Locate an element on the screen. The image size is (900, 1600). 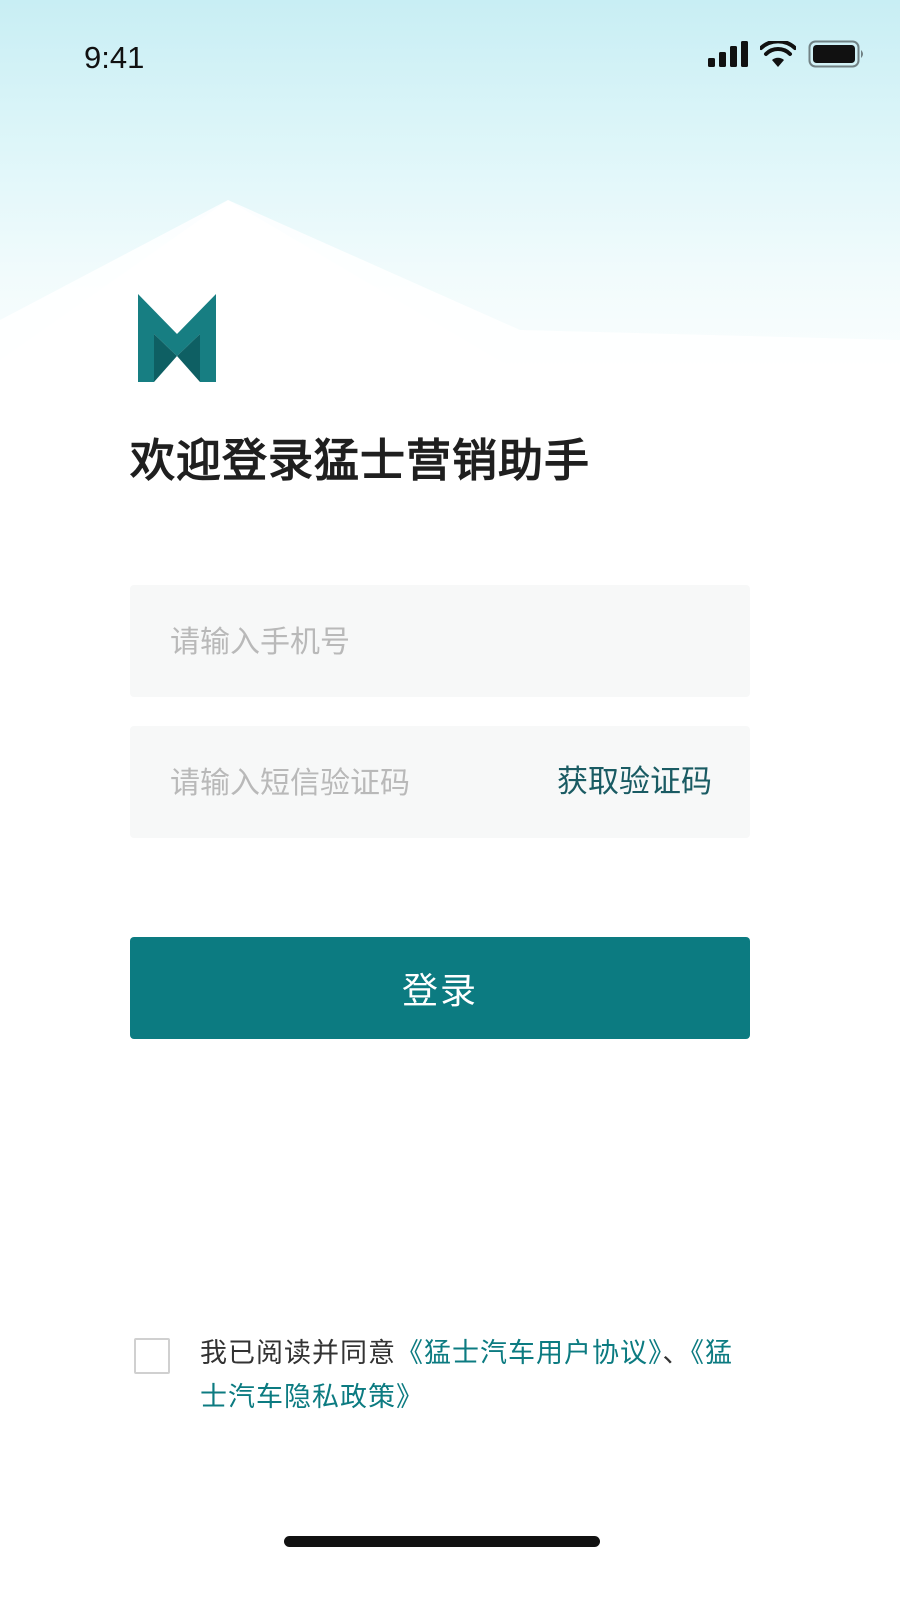
brand-logo-icon is located at coordinates (177, 338).